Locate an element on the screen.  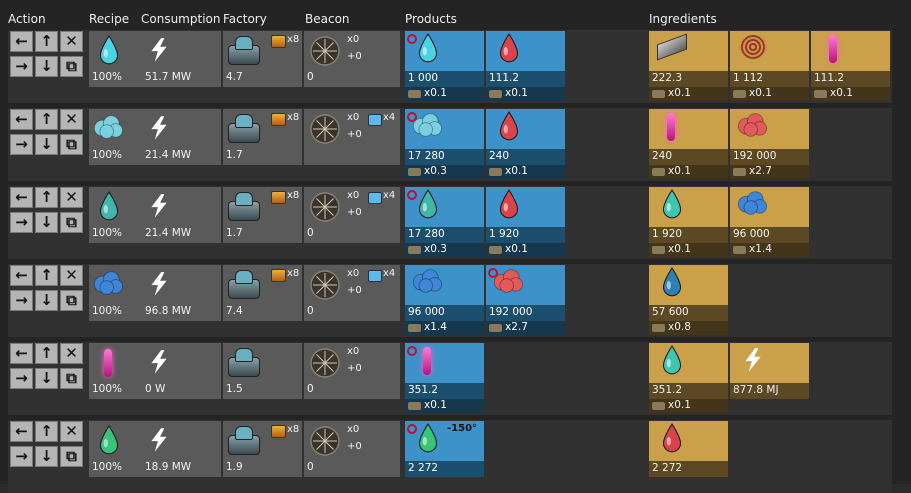
steel-beam-icon is located at coordinates (672, 47).